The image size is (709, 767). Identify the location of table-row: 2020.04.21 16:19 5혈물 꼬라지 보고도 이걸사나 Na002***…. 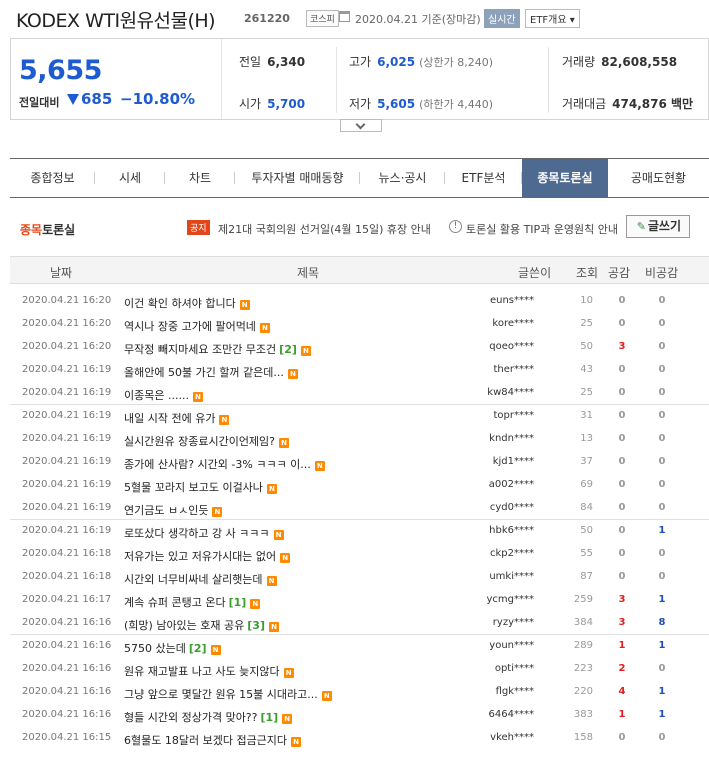
(359, 485).